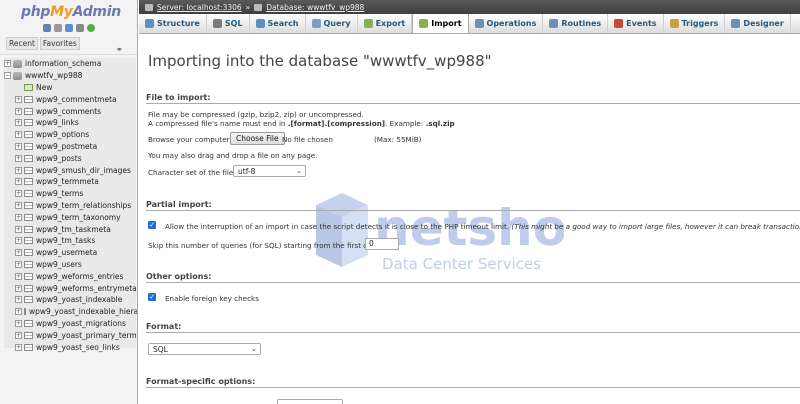 This screenshot has height=404, width=800. What do you see at coordinates (70, 182) in the screenshot?
I see `tree-table-item: + wpw9_termmeta` at bounding box center [70, 182].